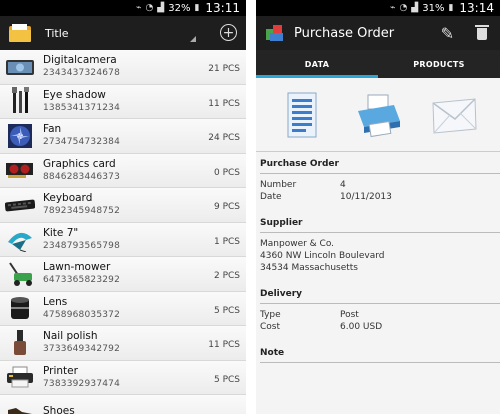  Describe the element at coordinates (309, 268) in the screenshot. I see `supplier-city: 34534 Massachusetts` at that location.